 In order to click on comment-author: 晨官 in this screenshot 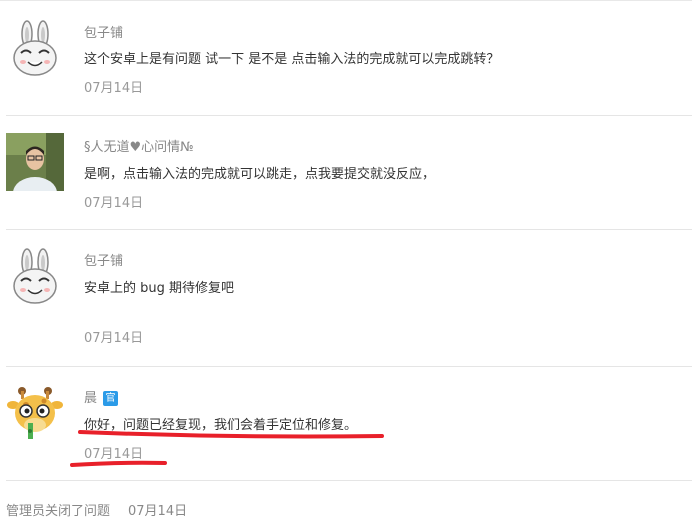, I will do `click(101, 396)`.